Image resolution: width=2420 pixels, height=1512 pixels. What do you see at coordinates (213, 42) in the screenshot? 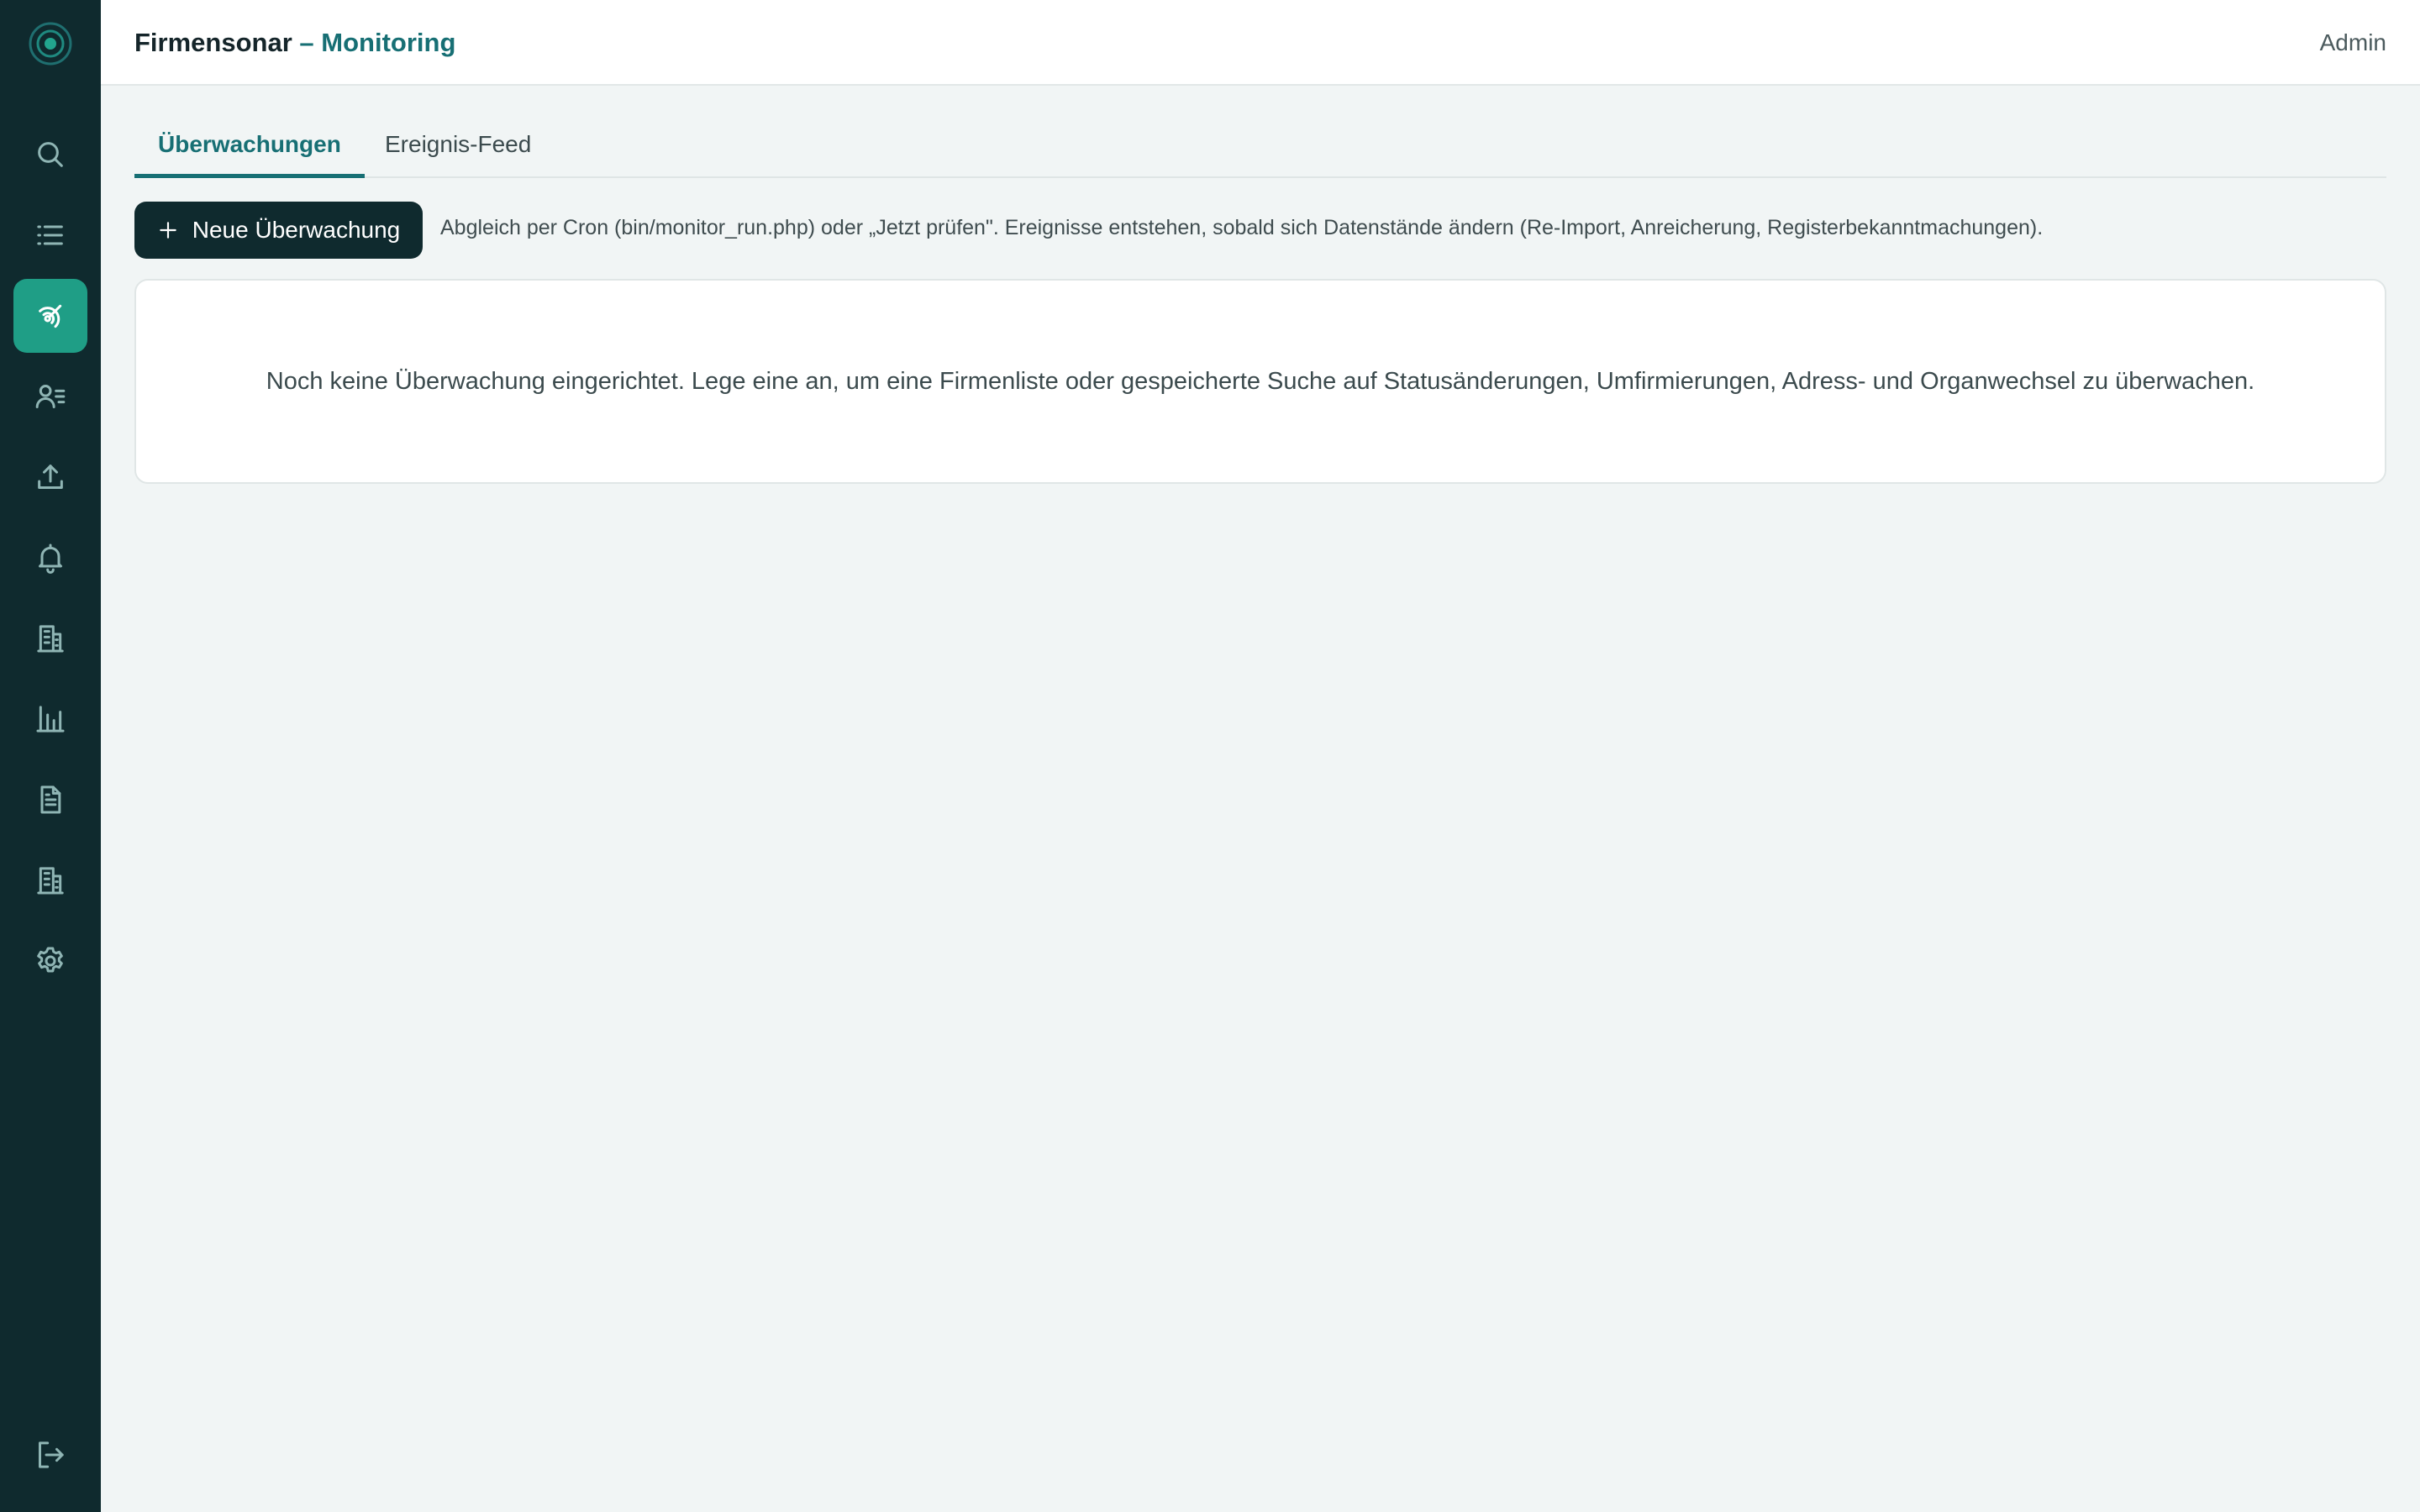
I see `app-name: Firmensonar` at bounding box center [213, 42].